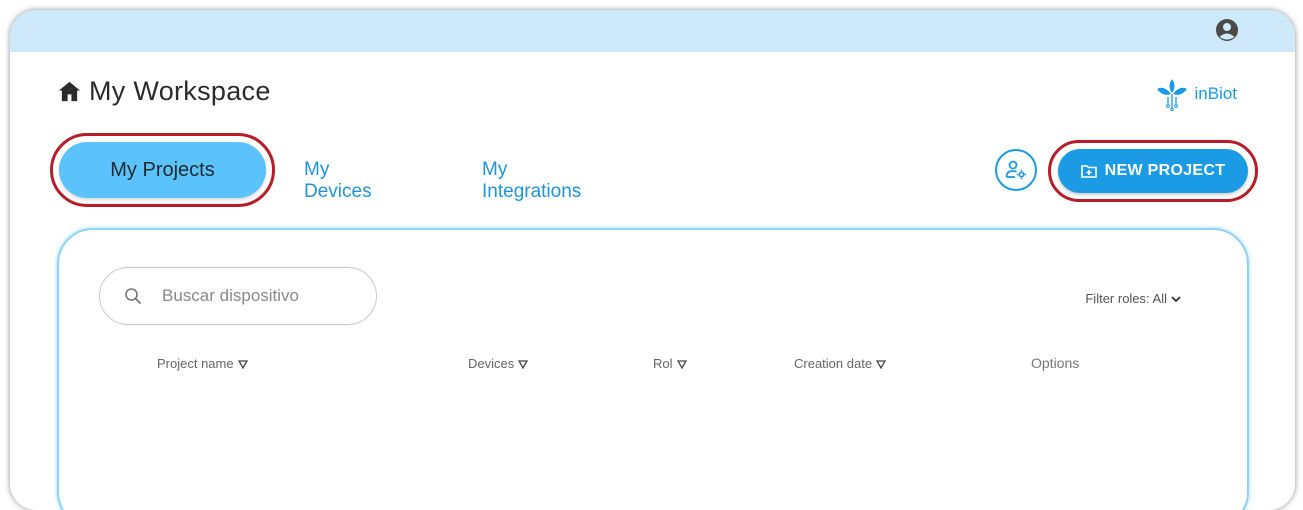 This screenshot has height=510, width=1303. What do you see at coordinates (652, 31) in the screenshot?
I see `top-bar` at bounding box center [652, 31].